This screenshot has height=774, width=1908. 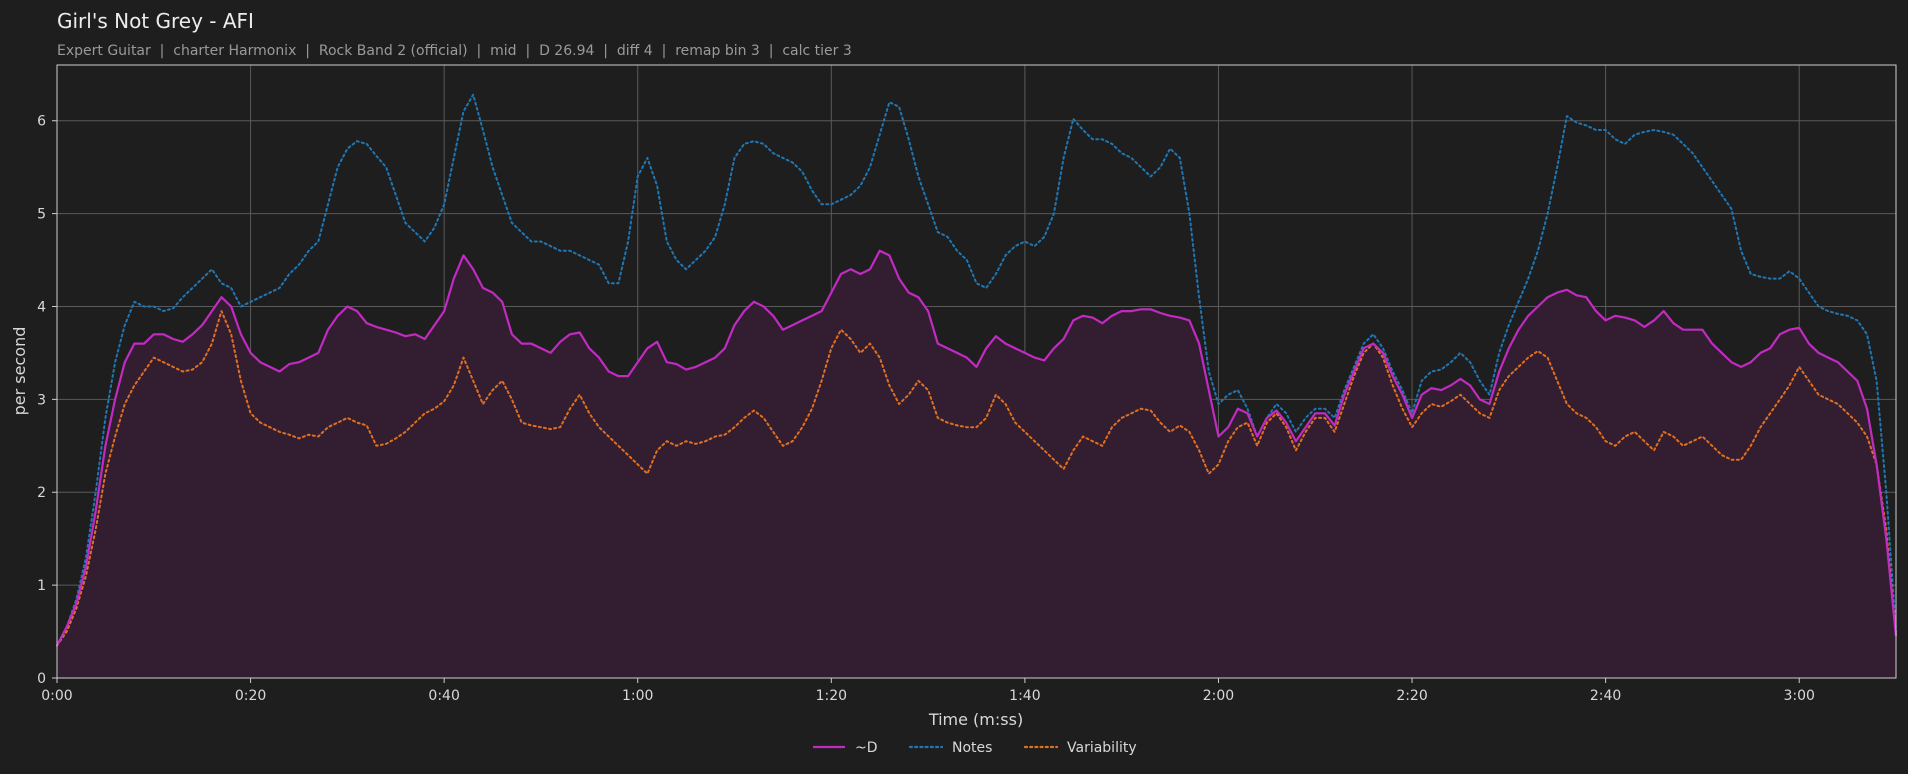 What do you see at coordinates (250, 696) in the screenshot?
I see `x-tick-label: 0:20` at bounding box center [250, 696].